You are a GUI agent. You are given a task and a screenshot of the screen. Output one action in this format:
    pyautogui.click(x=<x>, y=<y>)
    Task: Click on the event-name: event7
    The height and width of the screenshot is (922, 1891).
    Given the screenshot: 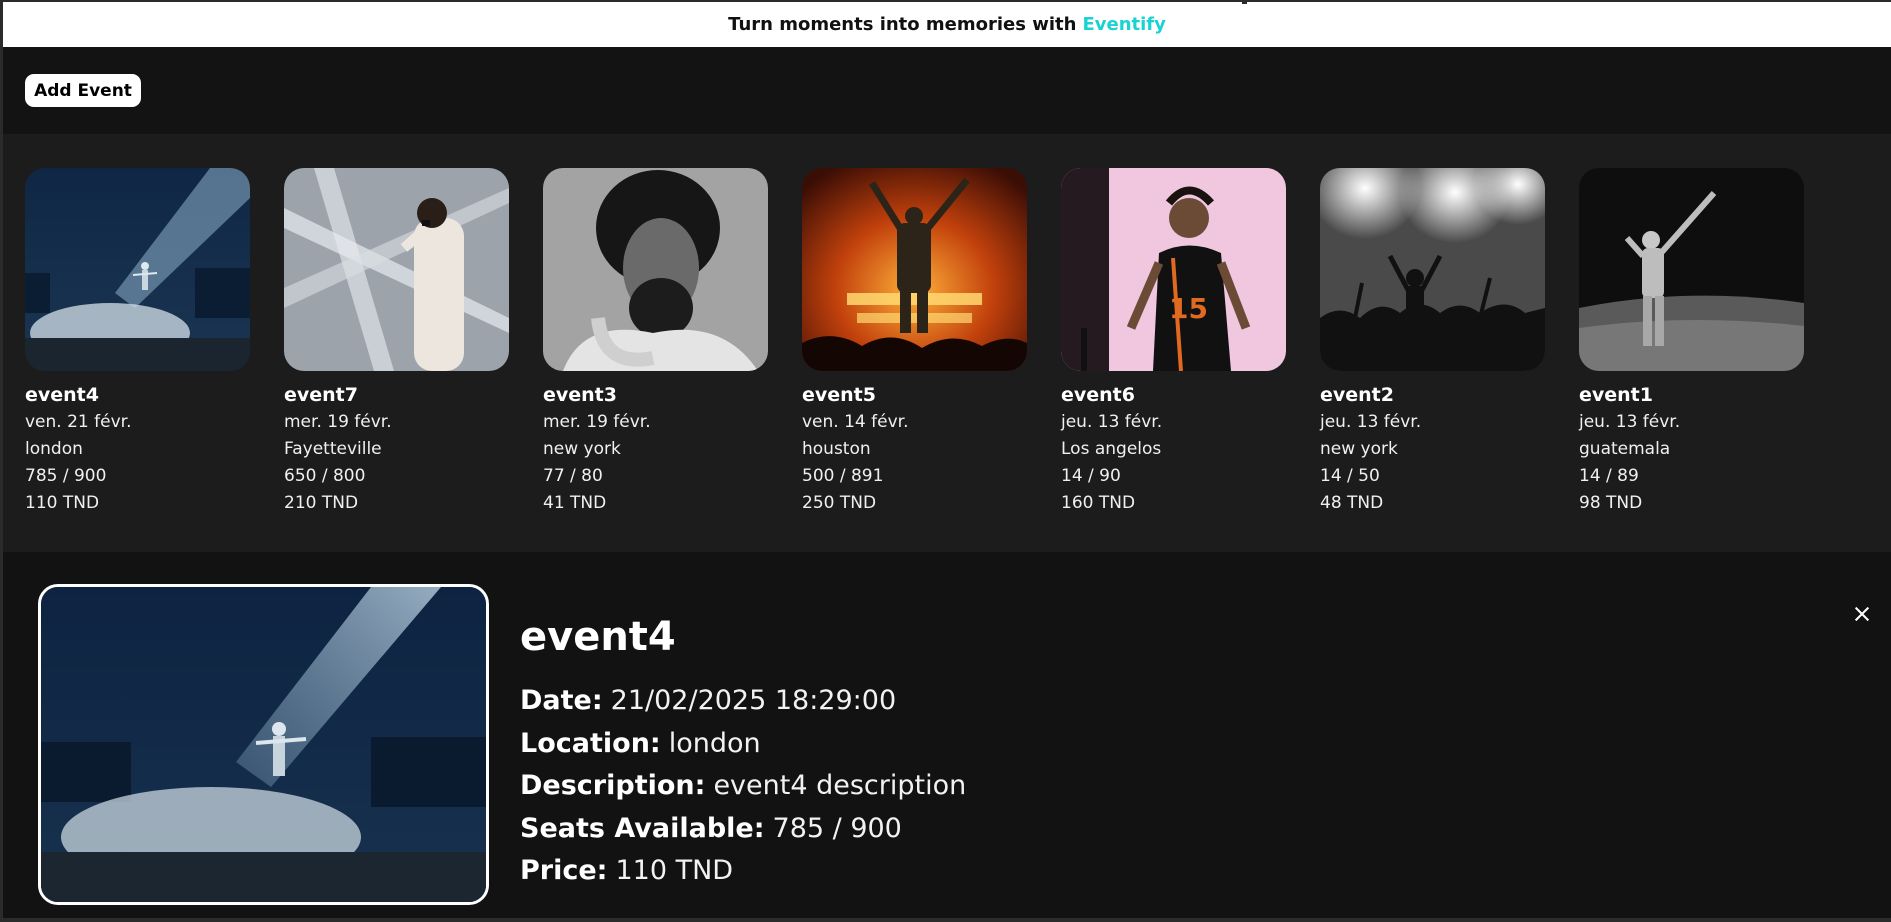 What is the action you would take?
    pyautogui.click(x=321, y=395)
    